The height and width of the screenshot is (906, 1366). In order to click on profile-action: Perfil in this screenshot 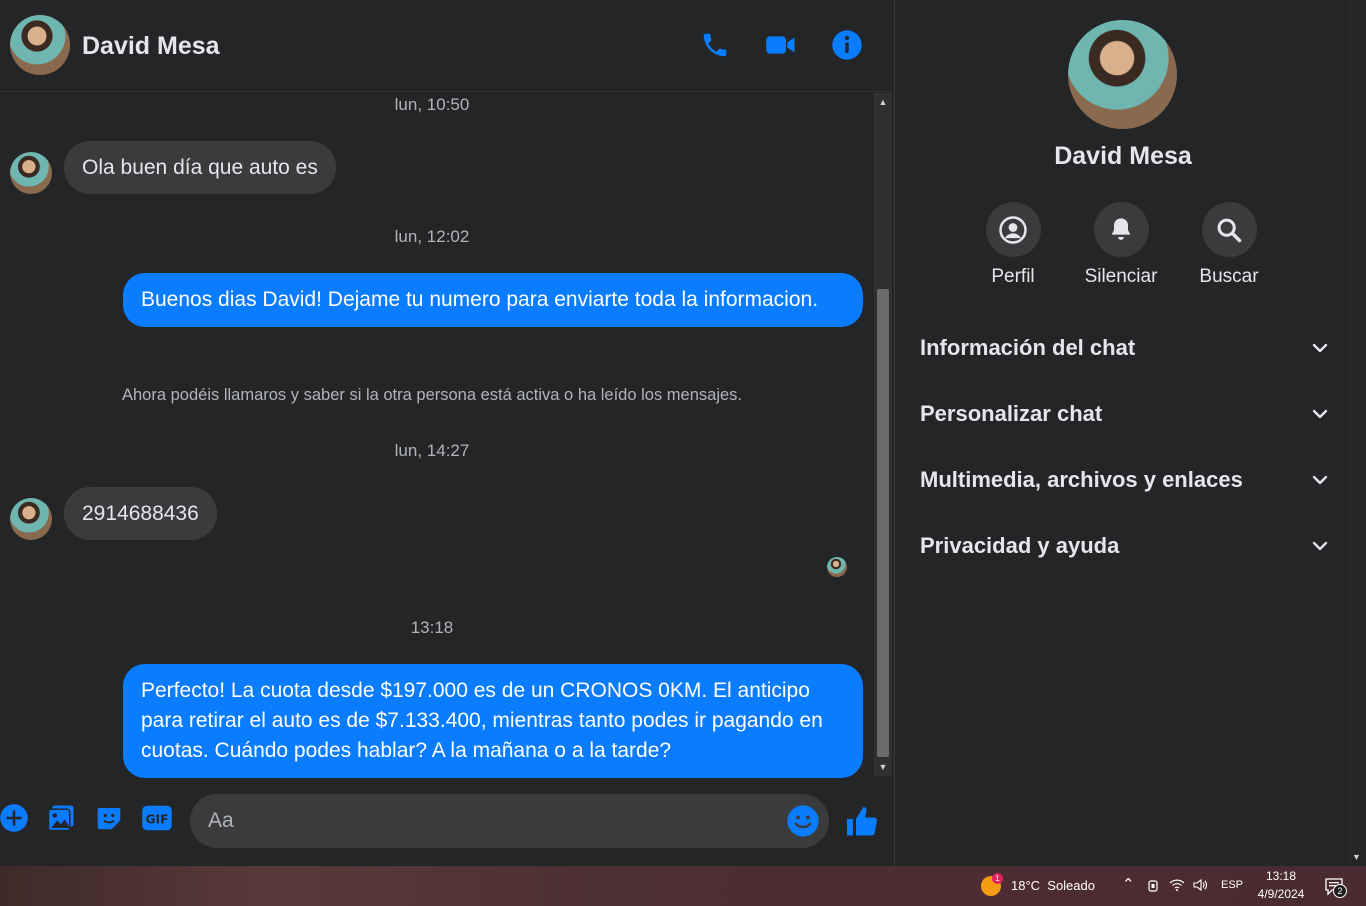, I will do `click(1013, 245)`.